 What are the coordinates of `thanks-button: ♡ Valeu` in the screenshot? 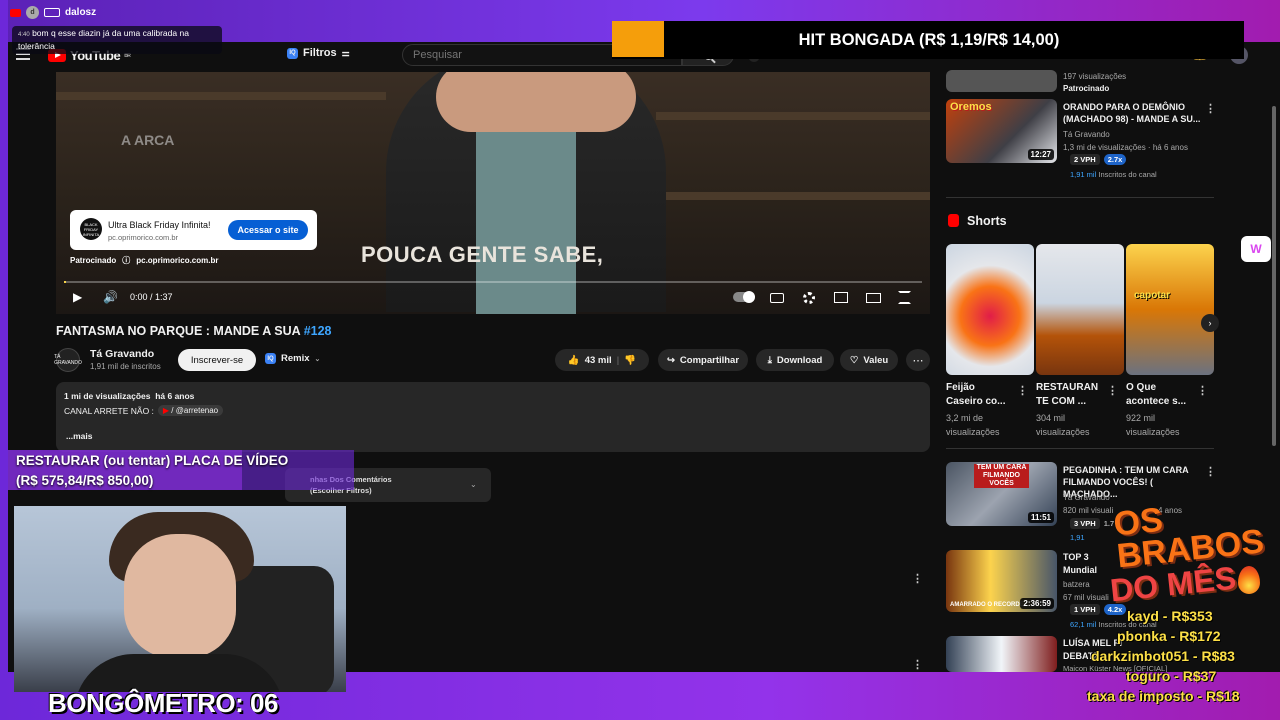 It's located at (869, 360).